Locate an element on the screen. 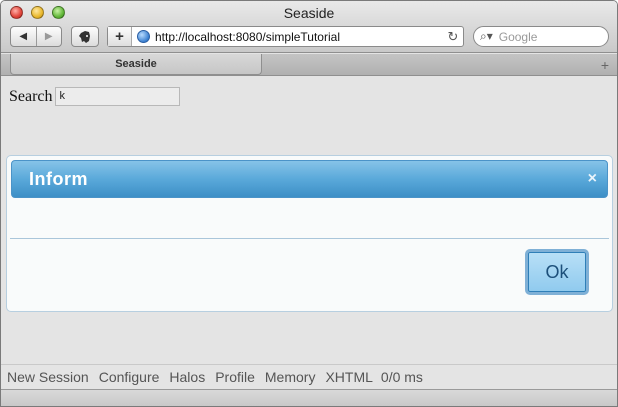 The image size is (618, 407). reload-icon: ↻ is located at coordinates (453, 36).